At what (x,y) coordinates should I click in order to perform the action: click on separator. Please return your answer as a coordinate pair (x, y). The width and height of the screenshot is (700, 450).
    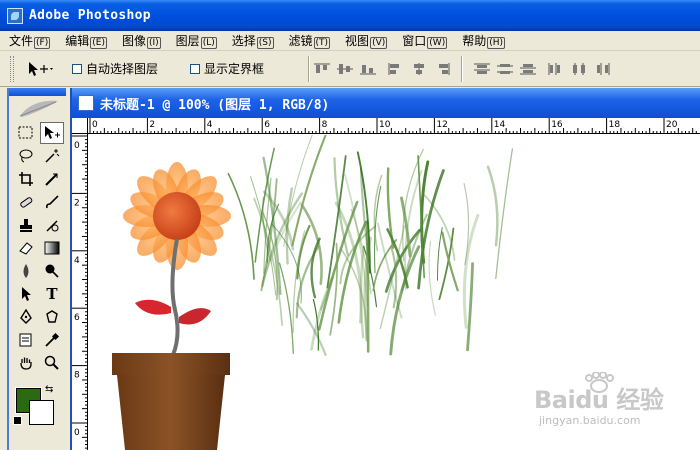
    Looking at the image, I should click on (309, 68).